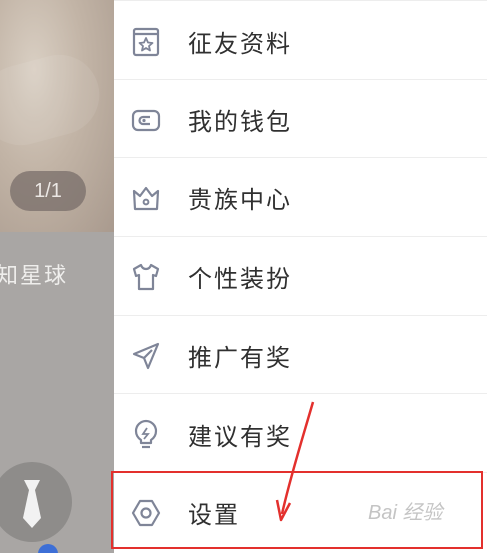 This screenshot has width=487, height=553. What do you see at coordinates (146, 433) in the screenshot?
I see `lightbulb-icon` at bounding box center [146, 433].